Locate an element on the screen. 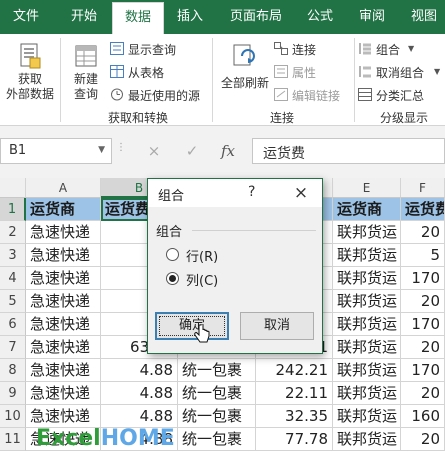  row-header: 11 is located at coordinates (13, 439).